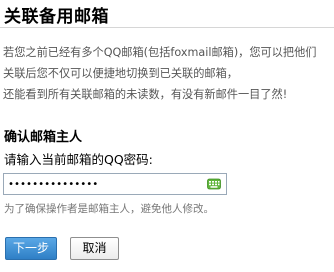 This screenshot has height=272, width=334. Describe the element at coordinates (43, 137) in the screenshot. I see `section-title: 确认邮箱主人` at that location.